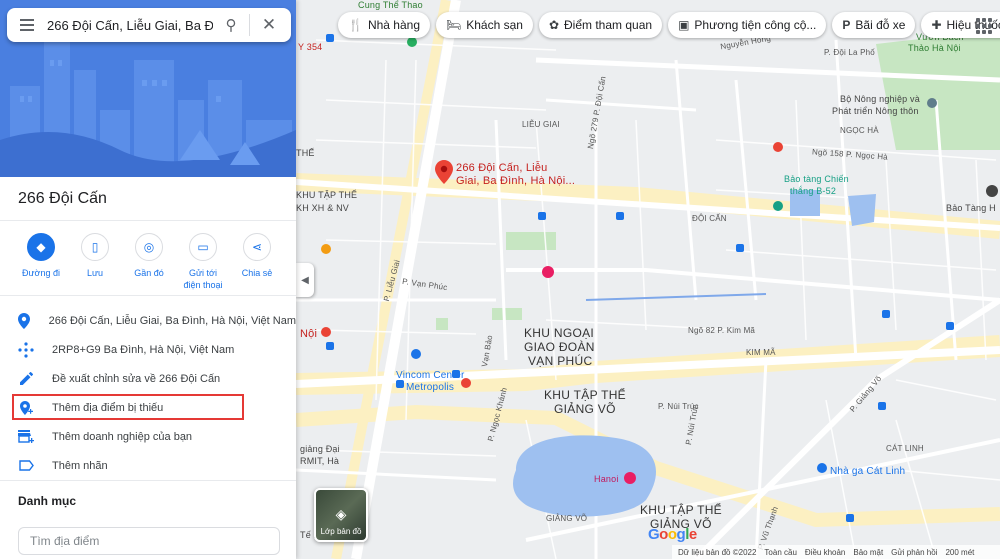 The image size is (1000, 559). Describe the element at coordinates (323, 208) in the screenshot. I see `map-label: KH XH & NV` at that location.